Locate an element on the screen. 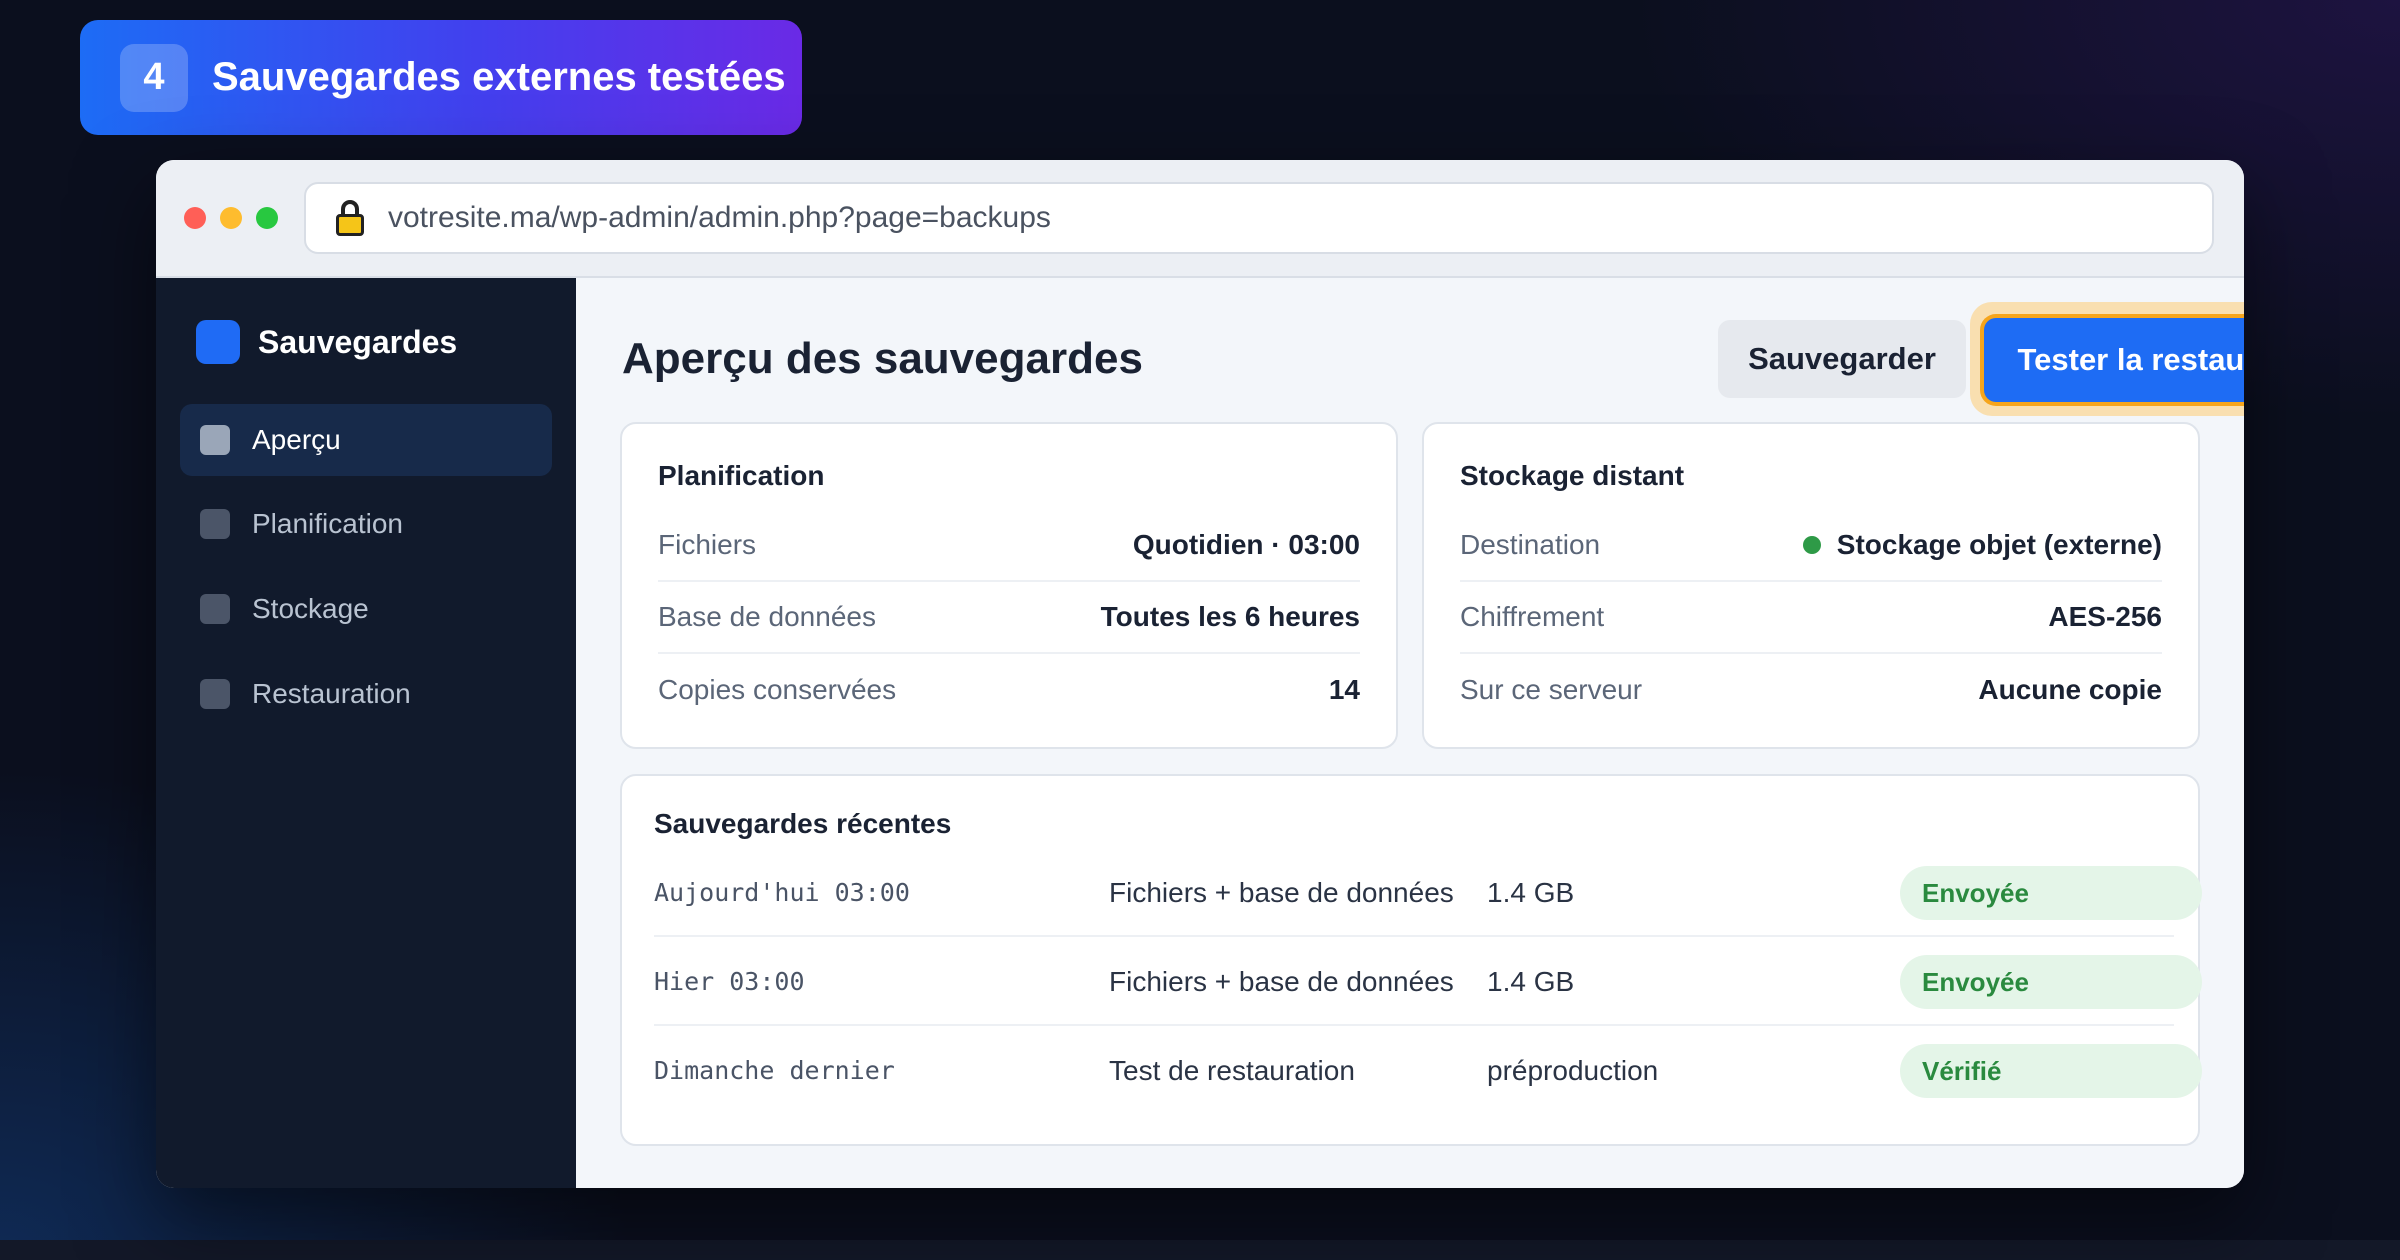 The height and width of the screenshot is (1260, 2400). close-window-icon is located at coordinates (195, 218).